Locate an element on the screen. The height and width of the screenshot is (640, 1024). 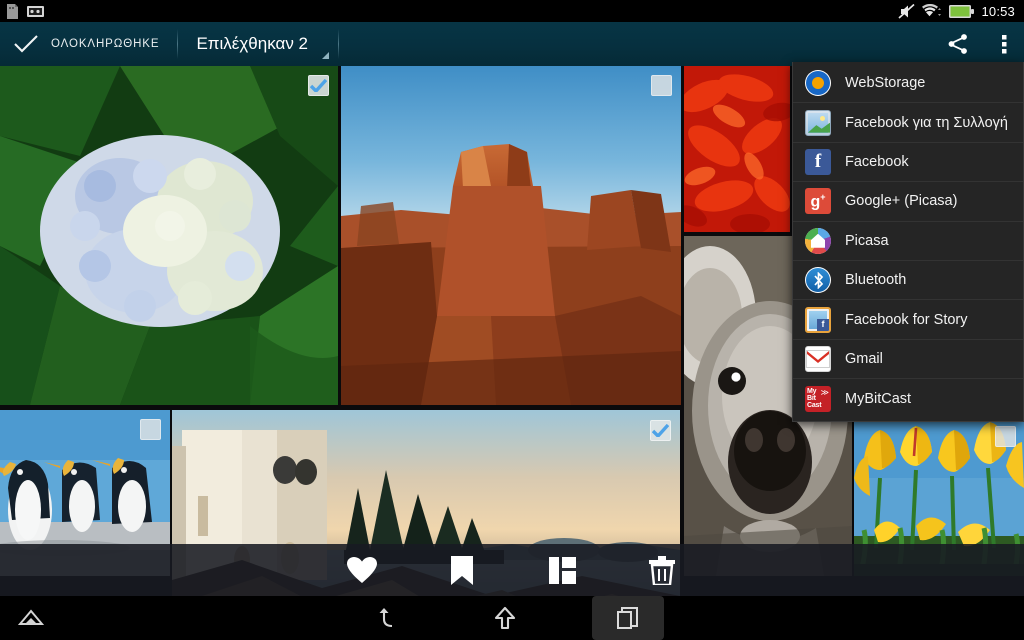
status-system-icons: 10:53 is located at coordinates (961, 11).